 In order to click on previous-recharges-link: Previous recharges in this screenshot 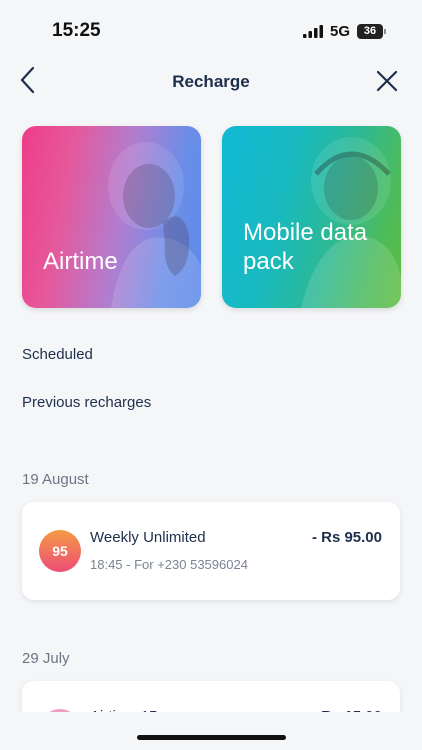, I will do `click(86, 402)`.